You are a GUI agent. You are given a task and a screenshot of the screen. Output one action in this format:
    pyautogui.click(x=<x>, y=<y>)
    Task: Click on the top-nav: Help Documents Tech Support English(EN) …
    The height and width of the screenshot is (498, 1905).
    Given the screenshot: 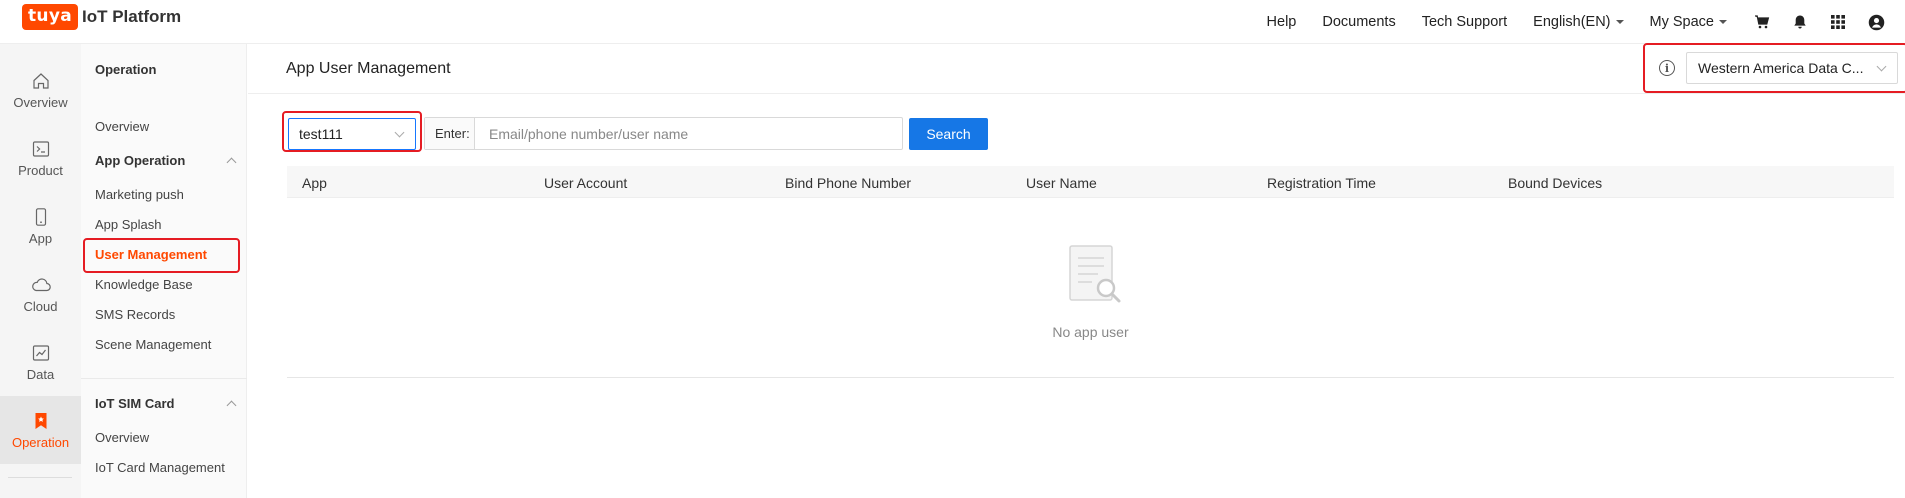 What is the action you would take?
    pyautogui.click(x=1586, y=22)
    